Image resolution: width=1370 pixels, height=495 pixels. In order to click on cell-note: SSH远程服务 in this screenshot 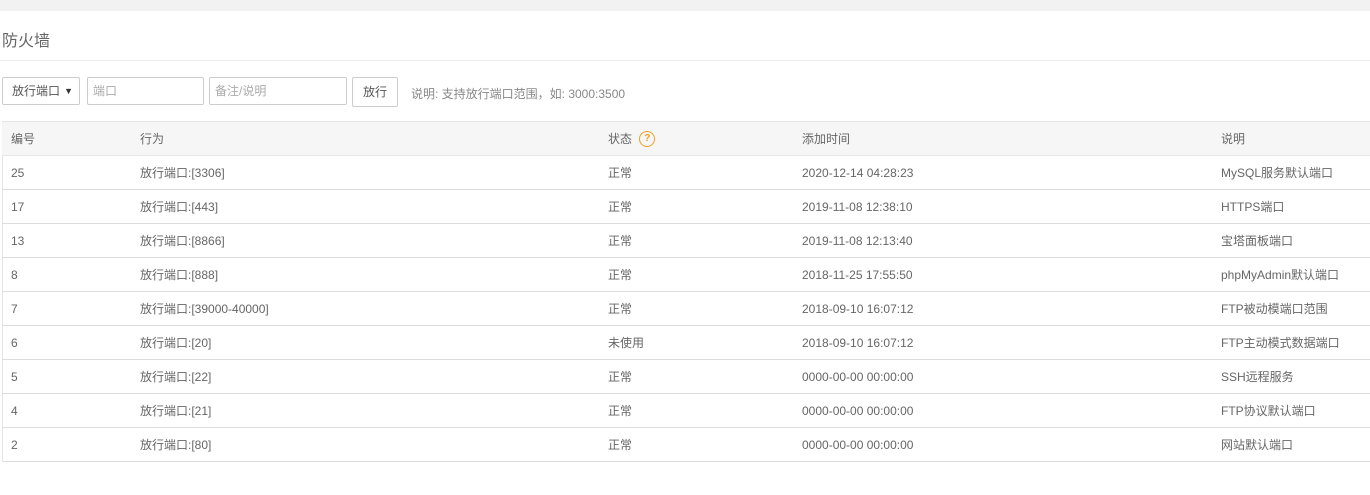, I will do `click(1291, 376)`.